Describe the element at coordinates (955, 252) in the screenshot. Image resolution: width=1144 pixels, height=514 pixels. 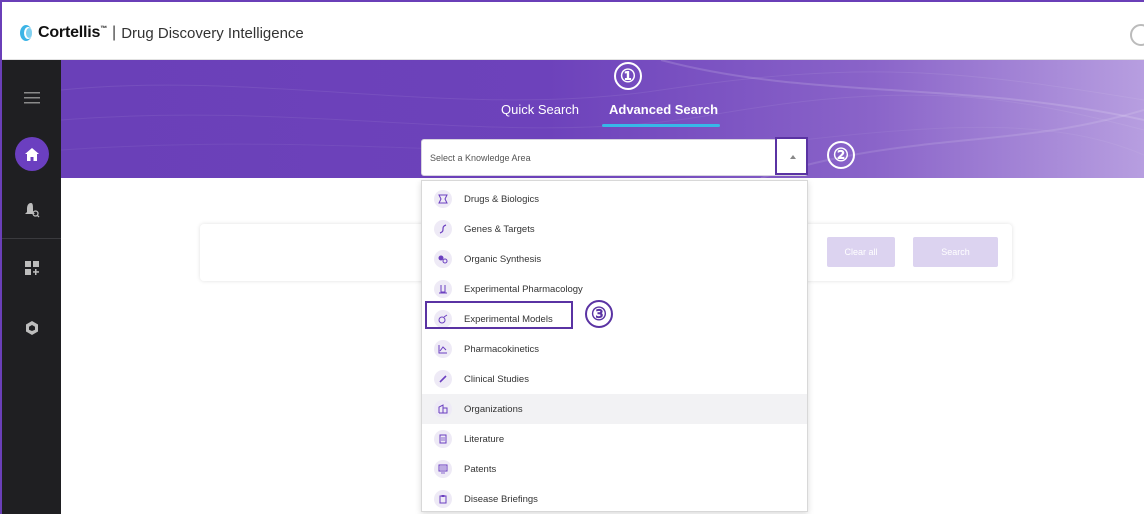
I see `search-button: Search` at that location.